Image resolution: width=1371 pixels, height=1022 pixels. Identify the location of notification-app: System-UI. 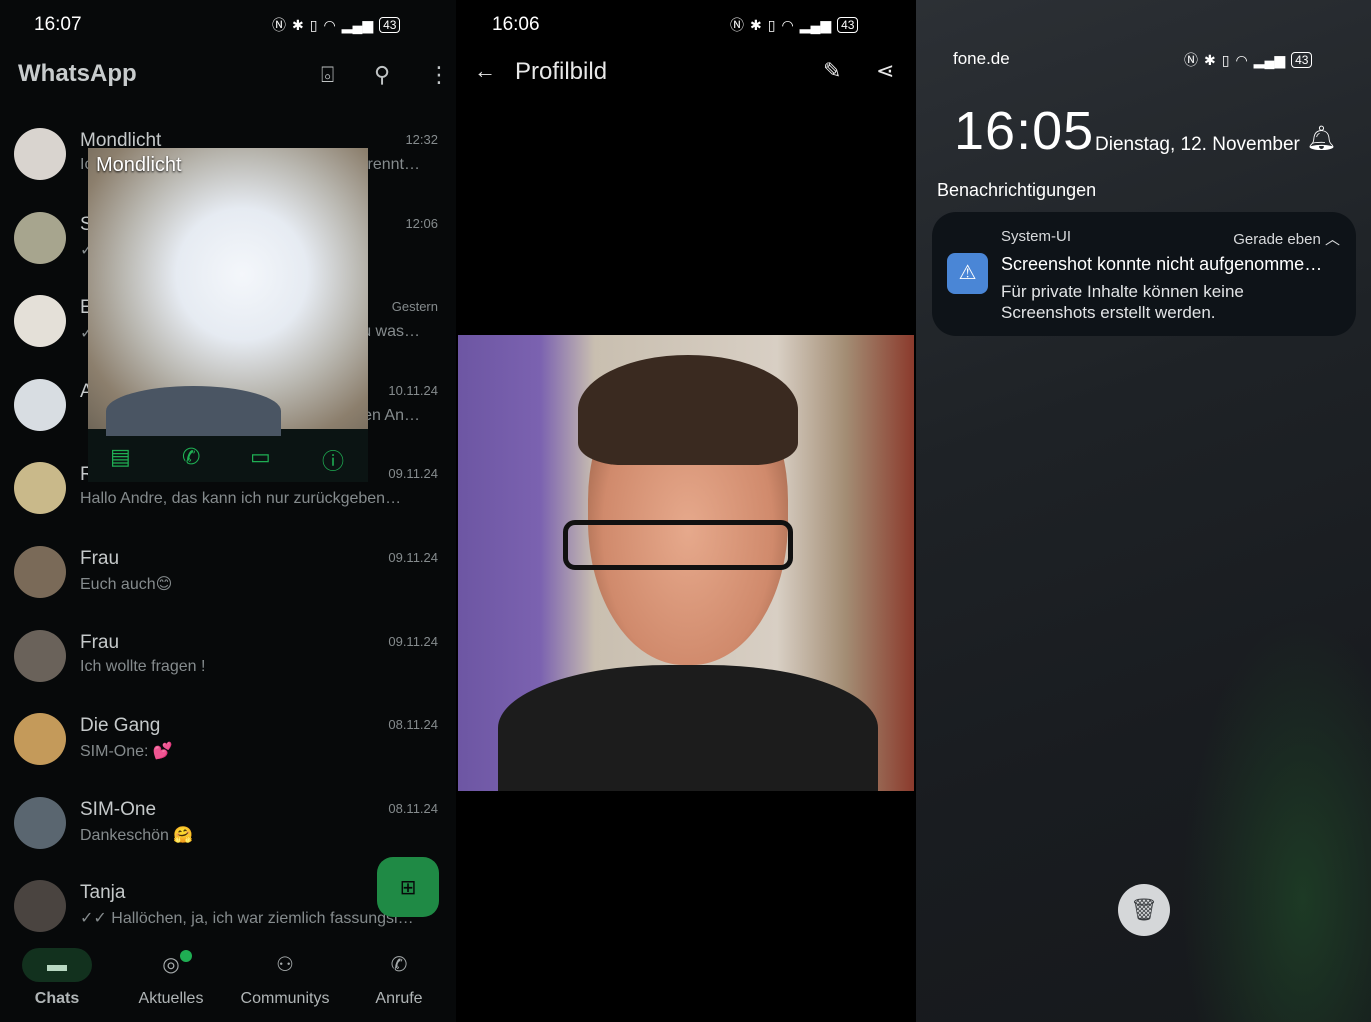
(1036, 236).